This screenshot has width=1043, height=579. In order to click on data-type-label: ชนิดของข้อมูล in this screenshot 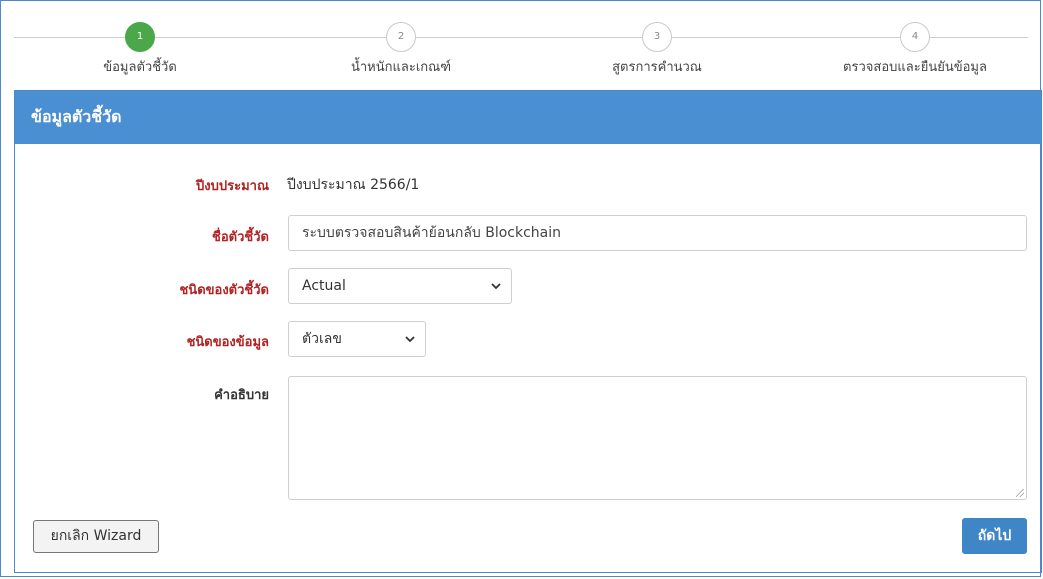, I will do `click(227, 342)`.